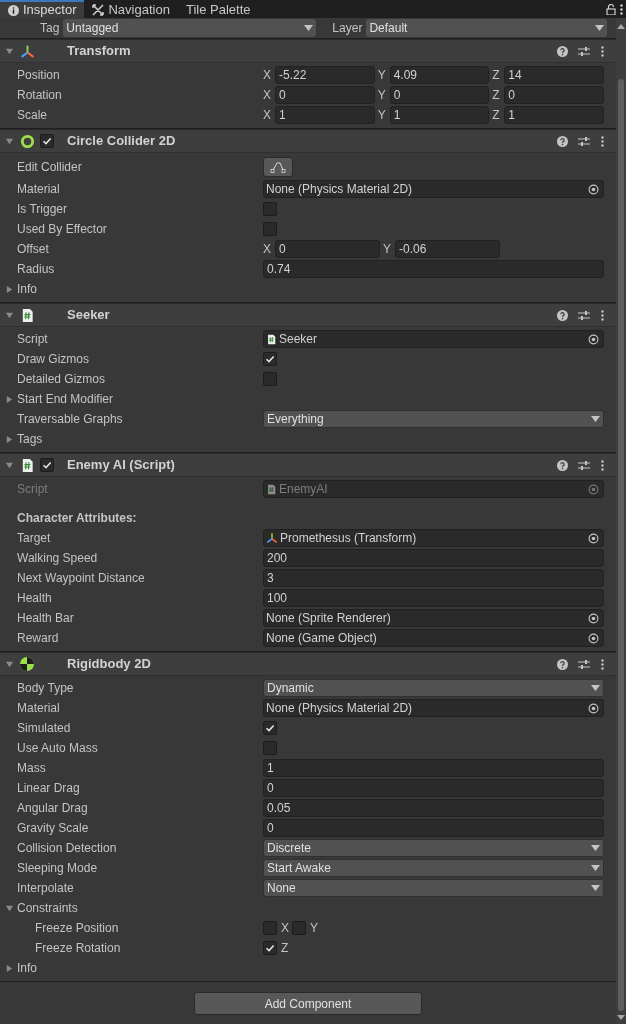  What do you see at coordinates (433, 419) in the screenshot?
I see `dropdown: Everything` at bounding box center [433, 419].